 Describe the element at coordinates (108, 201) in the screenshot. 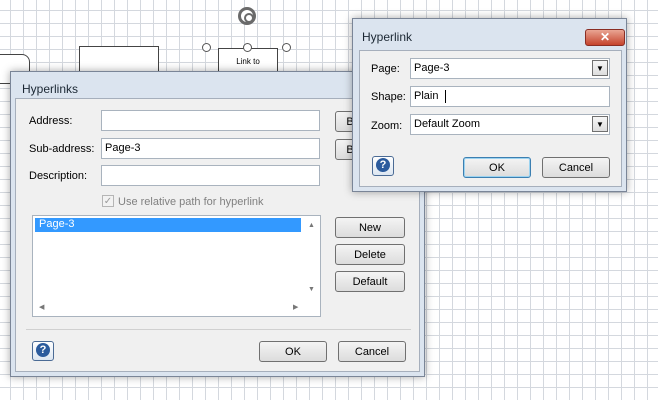

I see `relative-path-checkbox: ✓` at that location.